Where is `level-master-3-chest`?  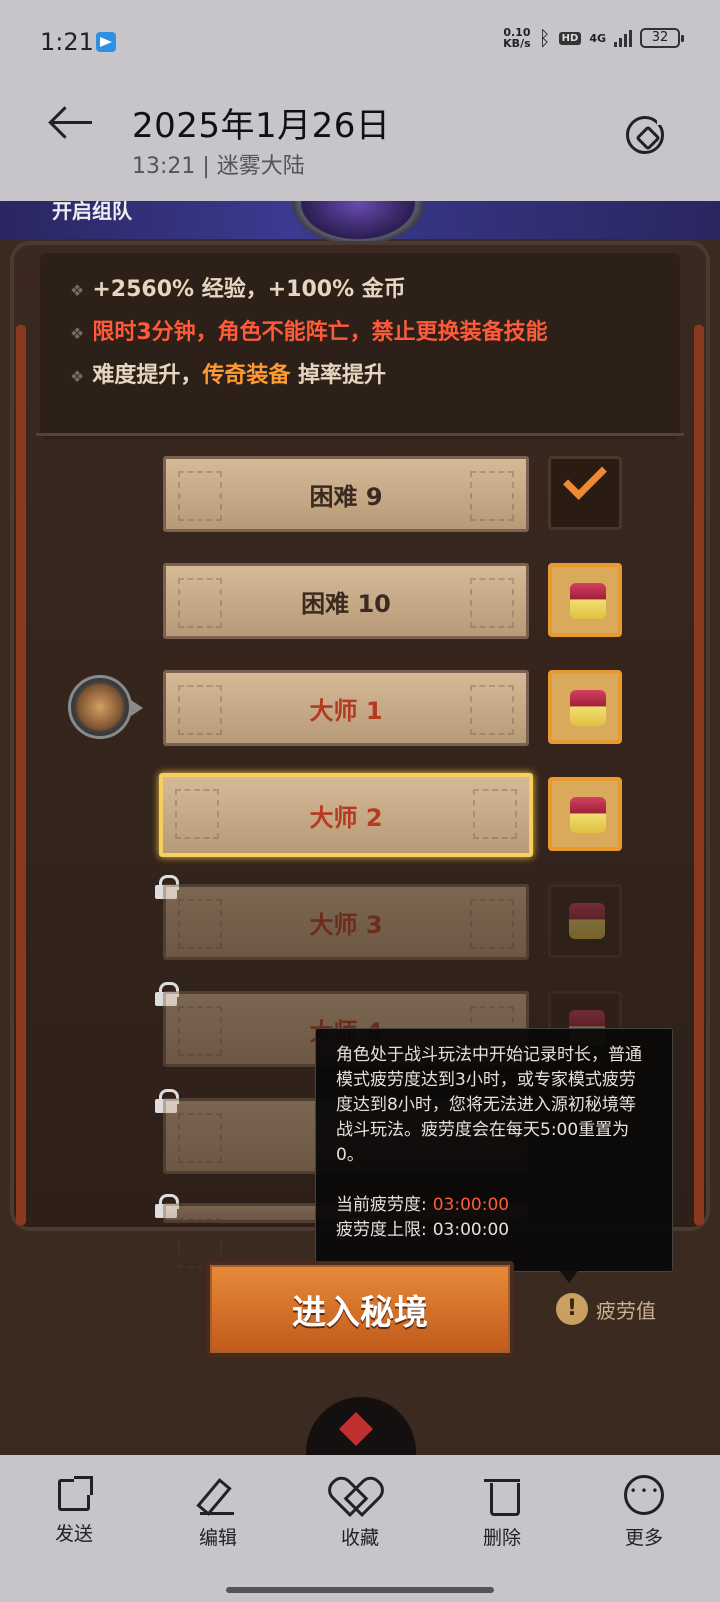 level-master-3-chest is located at coordinates (585, 921).